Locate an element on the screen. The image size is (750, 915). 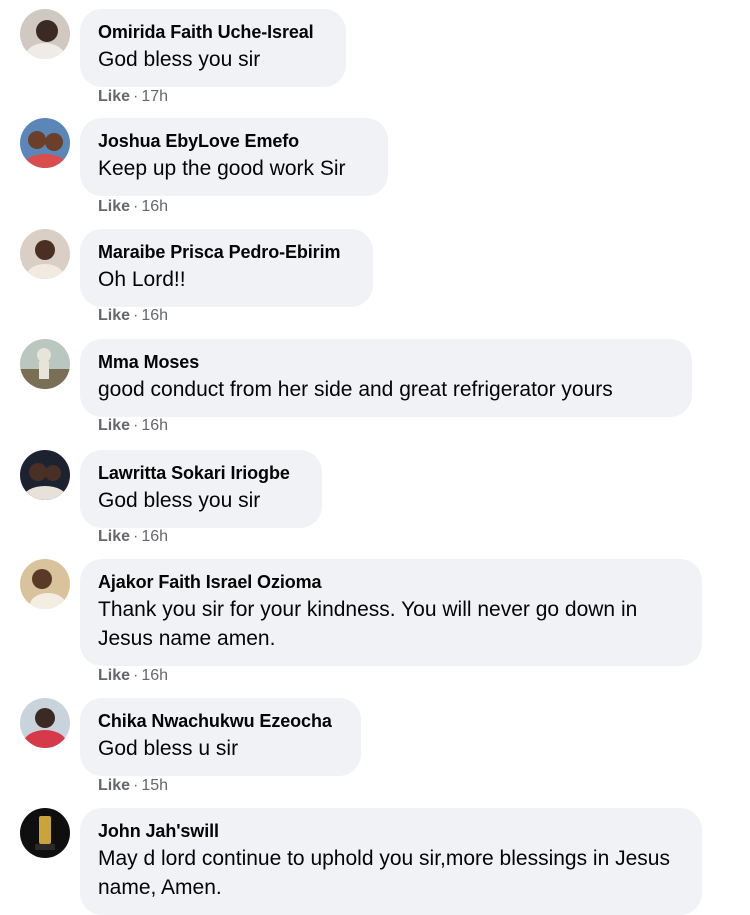
comment-author: Ajakor Faith Israel Ozioma is located at coordinates (391, 582).